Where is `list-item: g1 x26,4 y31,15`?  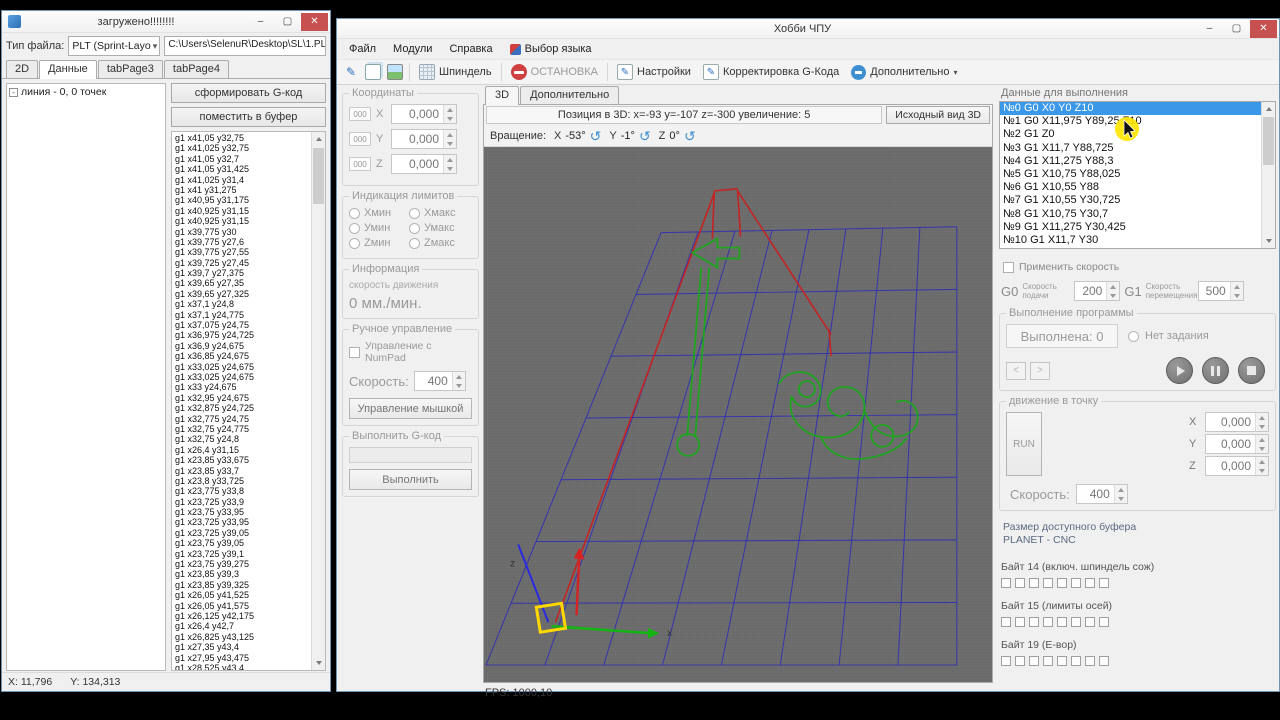 list-item: g1 x26,4 y31,15 is located at coordinates (243, 450).